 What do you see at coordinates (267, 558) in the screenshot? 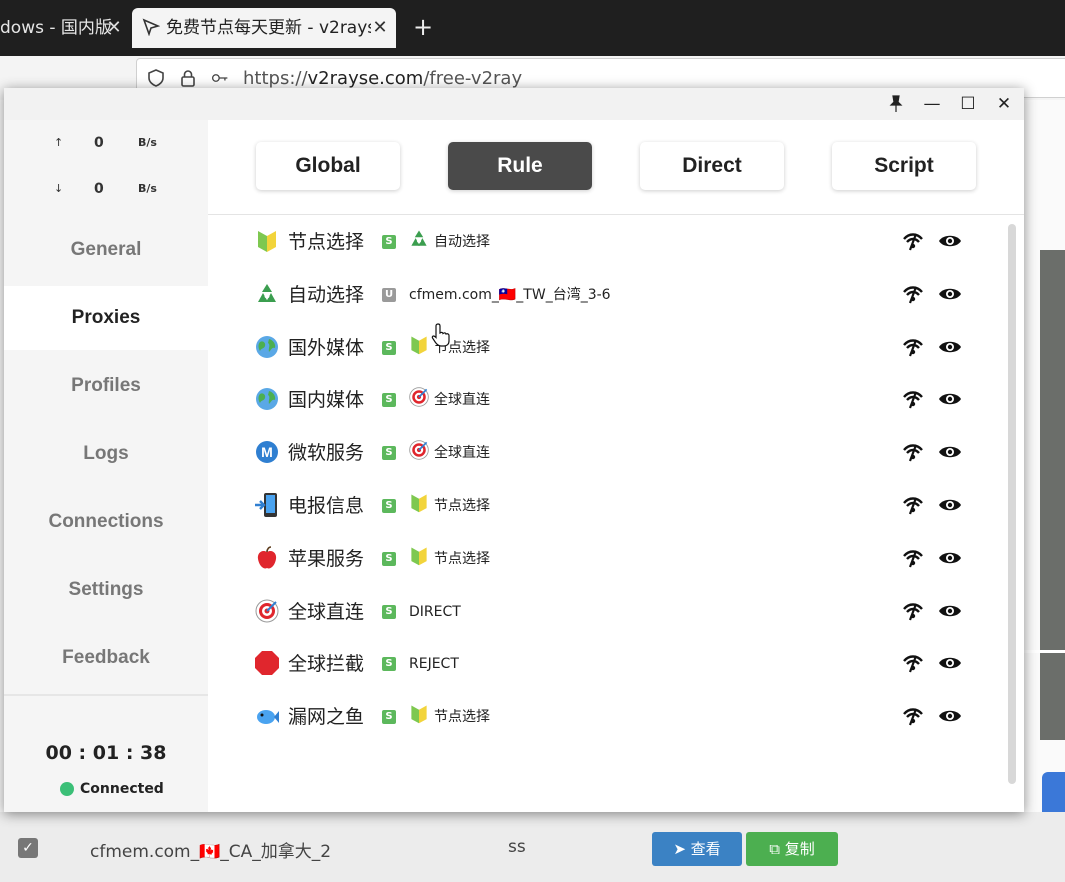
I see `apple-icon` at bounding box center [267, 558].